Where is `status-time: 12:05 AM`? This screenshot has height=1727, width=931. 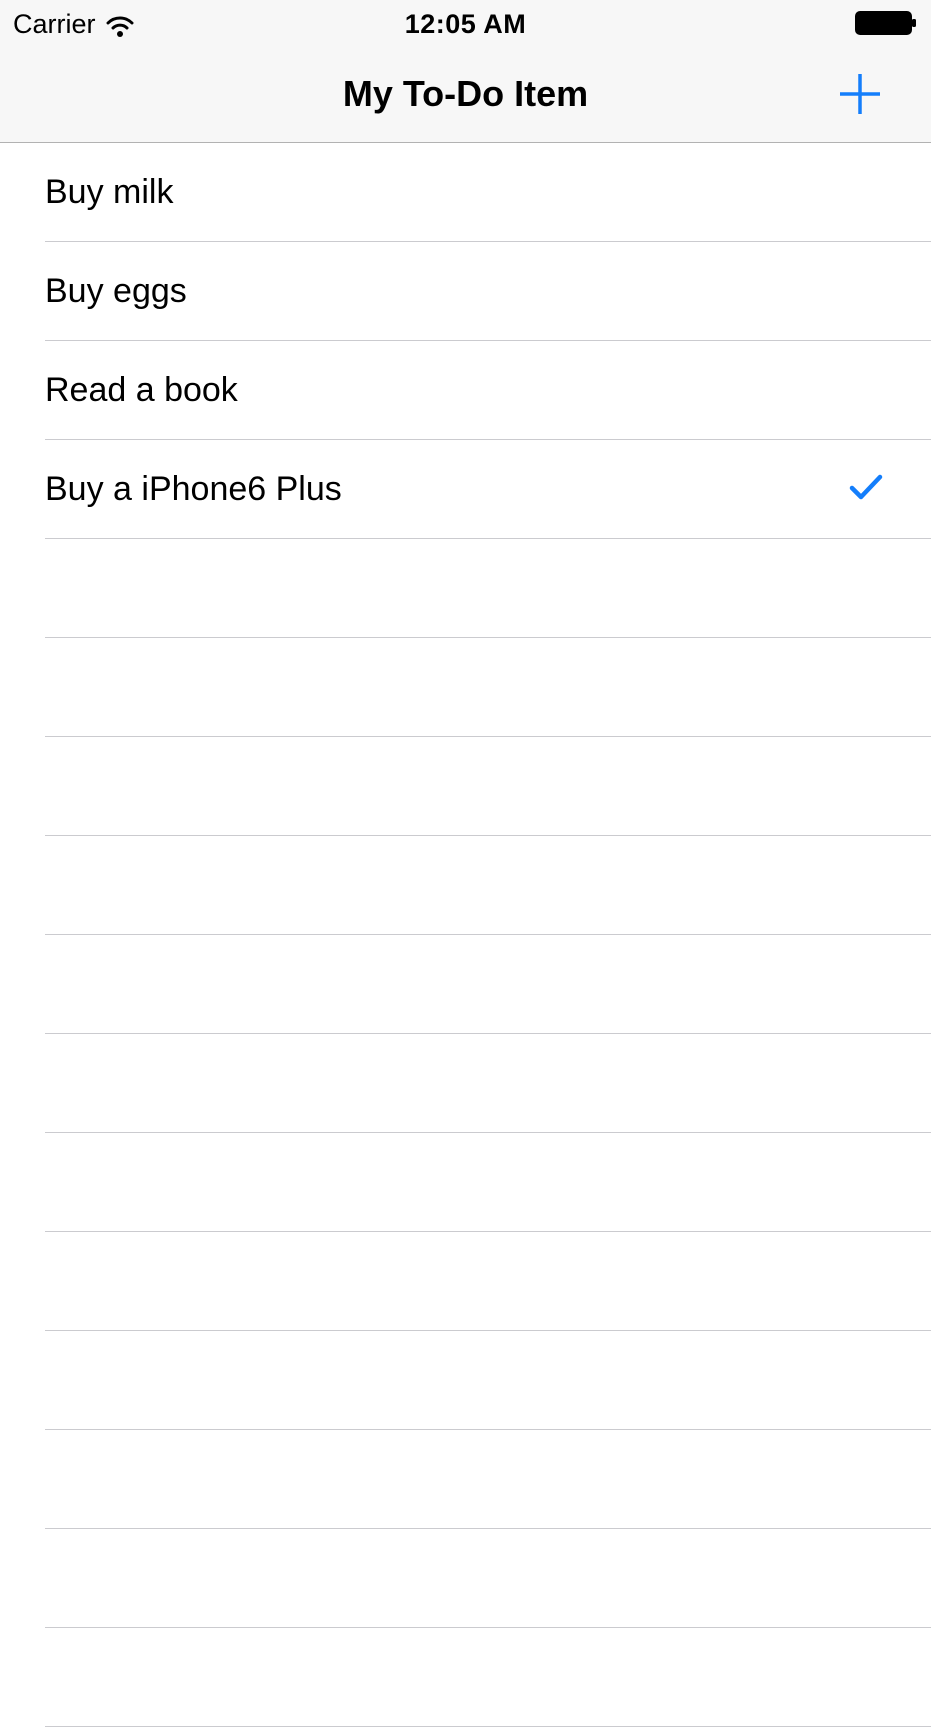 status-time: 12:05 AM is located at coordinates (465, 24).